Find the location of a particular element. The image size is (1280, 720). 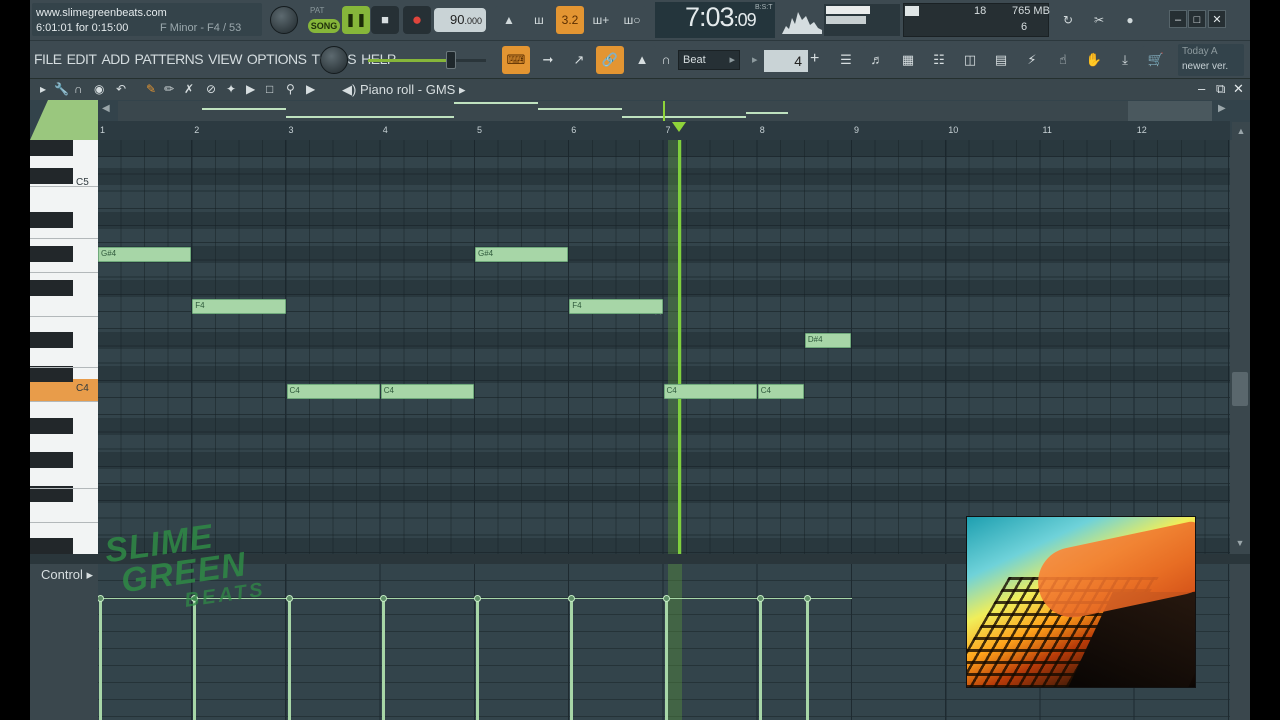

window-minimize-button: – is located at coordinates (1178, 19).